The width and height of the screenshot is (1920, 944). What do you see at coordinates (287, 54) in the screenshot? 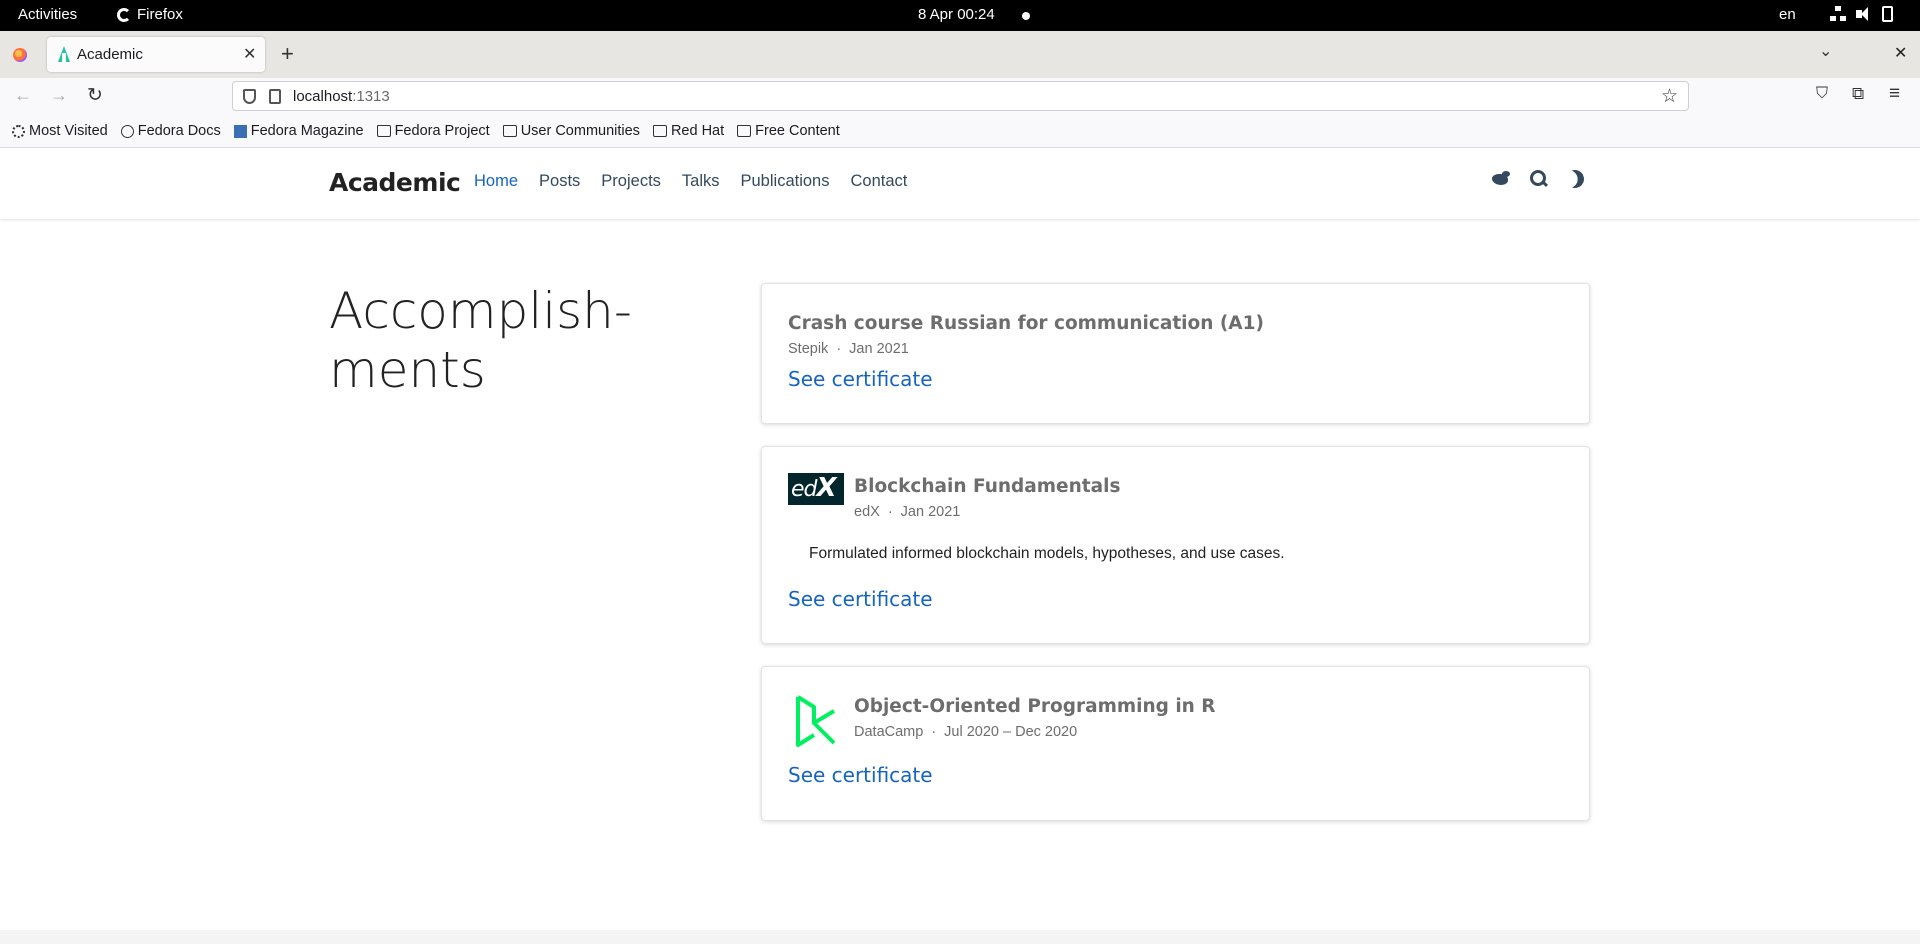
I see `new-tab-icon: +` at bounding box center [287, 54].